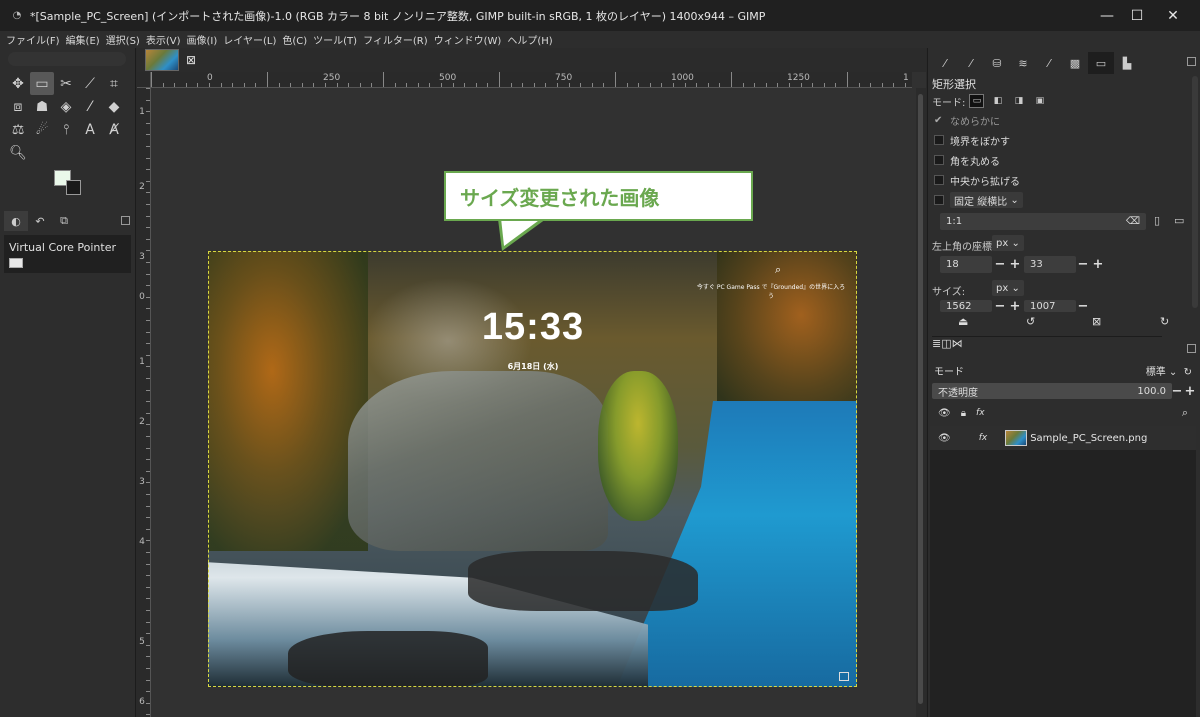 This screenshot has height=717, width=1200. Describe the element at coordinates (33, 39) in the screenshot. I see `menu-file: ファイル(F)` at that location.